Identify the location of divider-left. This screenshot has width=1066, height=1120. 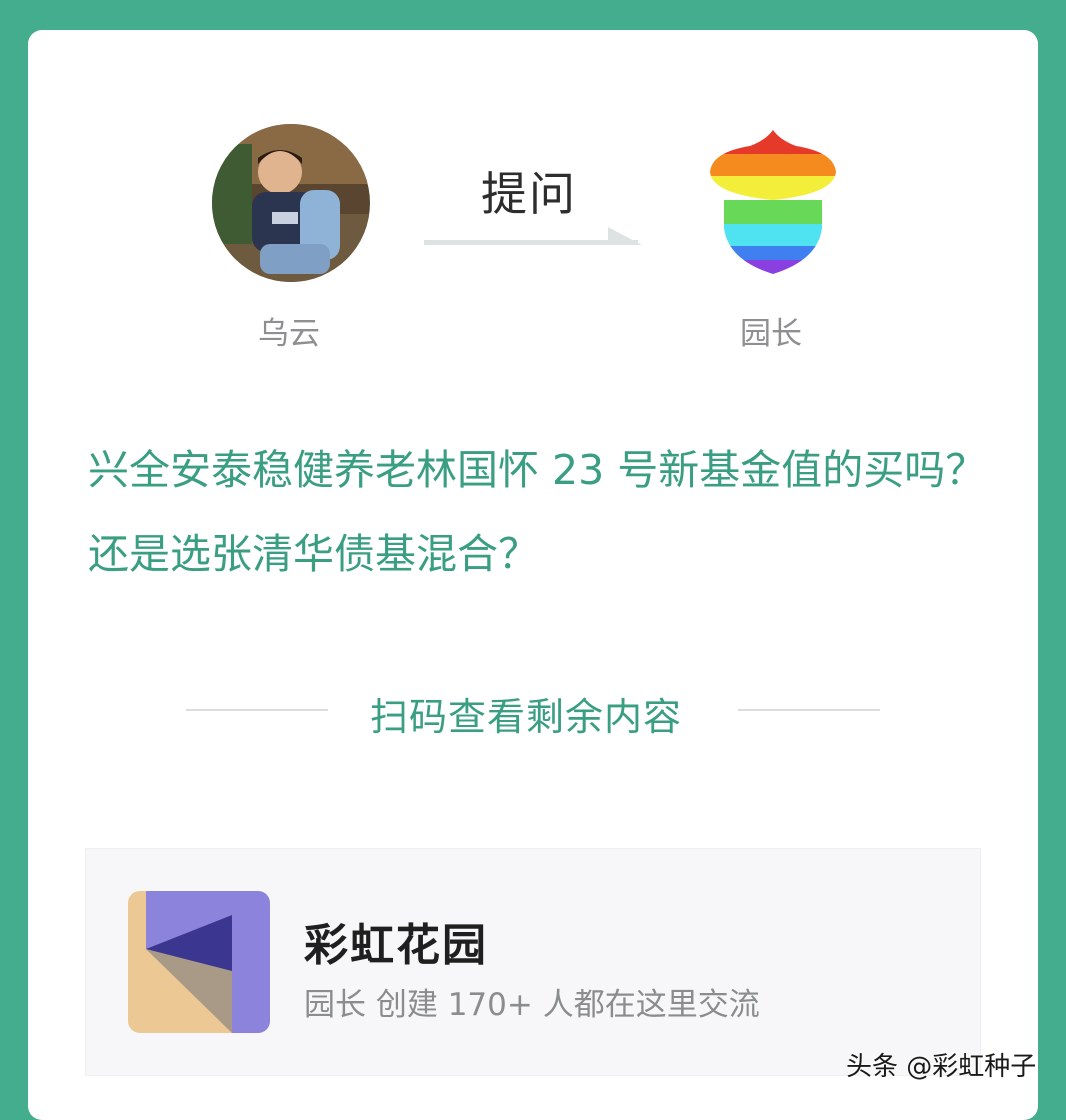
(257, 710).